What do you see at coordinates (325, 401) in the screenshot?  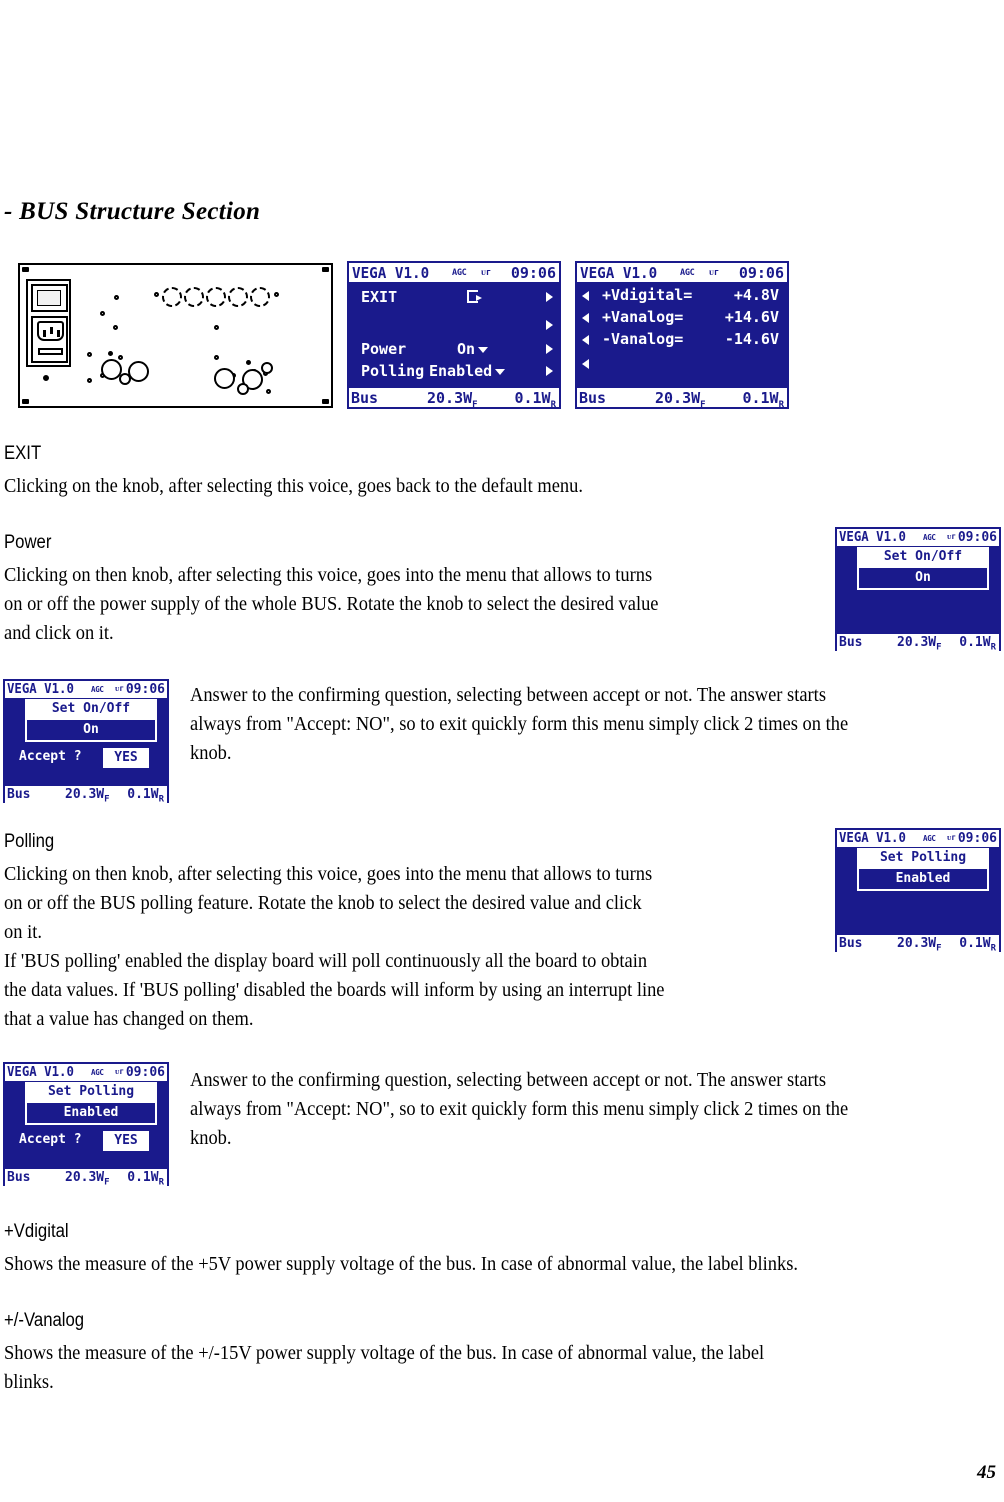 I see `panel-corner-br` at bounding box center [325, 401].